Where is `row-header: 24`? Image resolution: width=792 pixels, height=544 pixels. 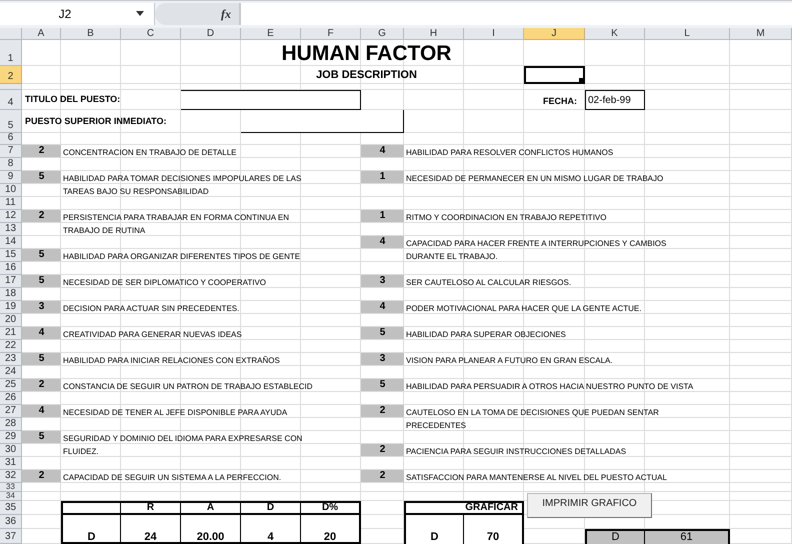
row-header: 24 is located at coordinates (11, 372).